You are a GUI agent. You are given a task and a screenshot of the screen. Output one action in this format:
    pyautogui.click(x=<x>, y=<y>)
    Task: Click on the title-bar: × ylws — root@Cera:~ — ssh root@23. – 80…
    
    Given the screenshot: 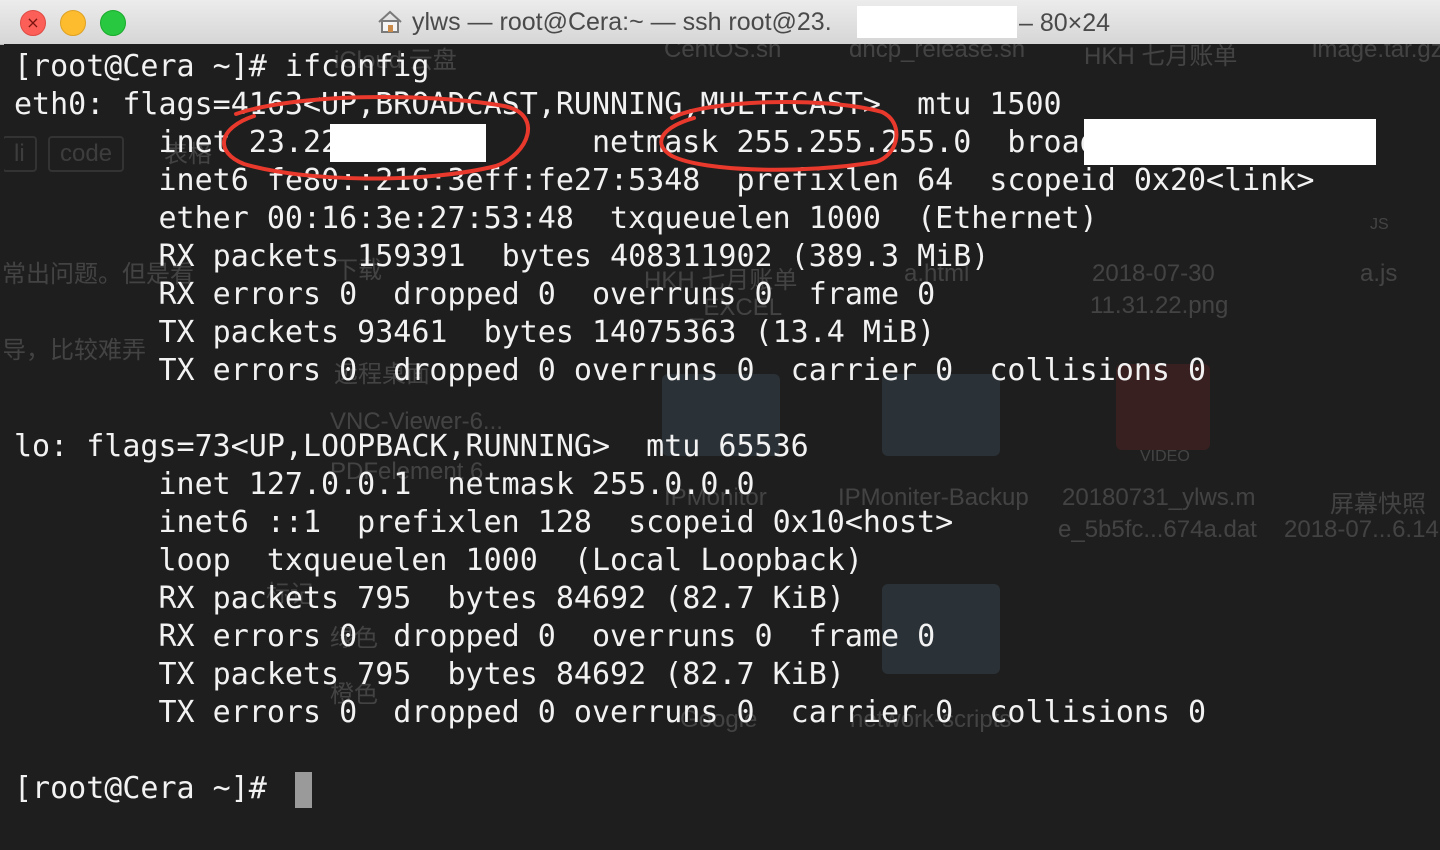 What is the action you would take?
    pyautogui.click(x=720, y=22)
    